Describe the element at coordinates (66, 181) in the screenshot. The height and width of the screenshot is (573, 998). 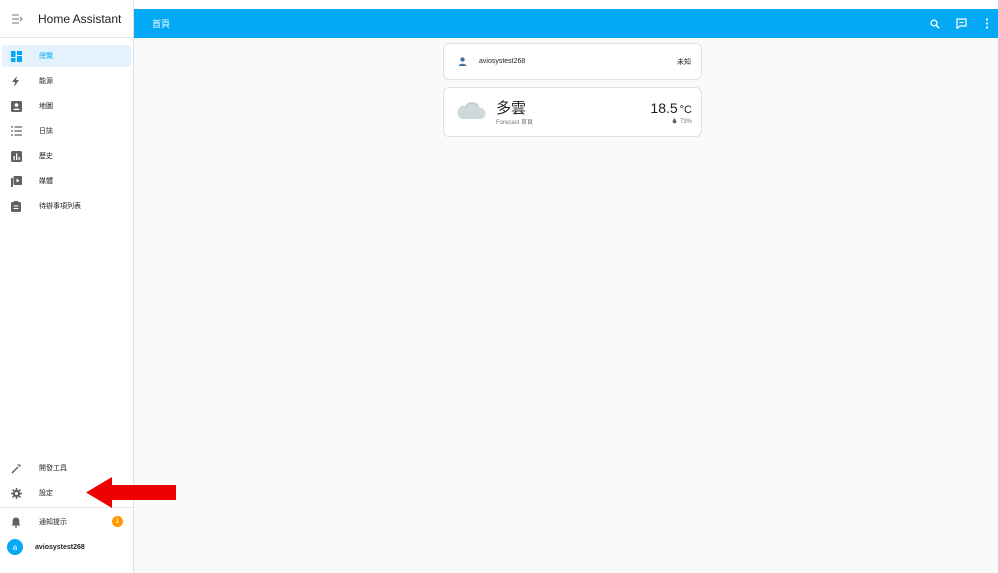
I see `sidebar-item-media: 媒體` at that location.